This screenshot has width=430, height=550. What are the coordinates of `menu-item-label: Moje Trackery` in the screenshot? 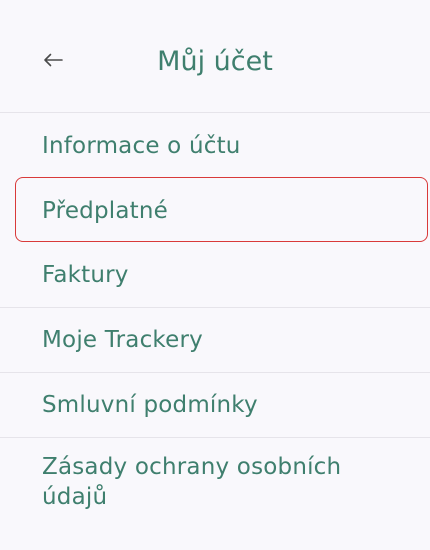 It's located at (122, 340).